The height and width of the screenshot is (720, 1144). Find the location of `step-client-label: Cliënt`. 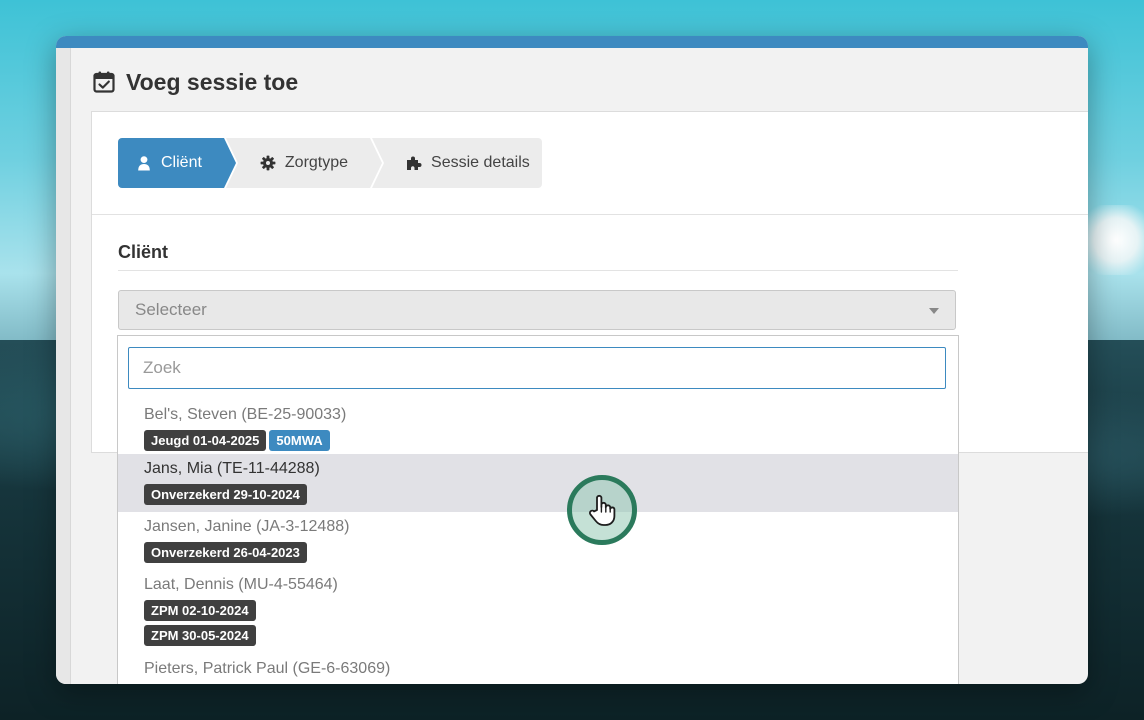

step-client-label: Cliënt is located at coordinates (181, 162).